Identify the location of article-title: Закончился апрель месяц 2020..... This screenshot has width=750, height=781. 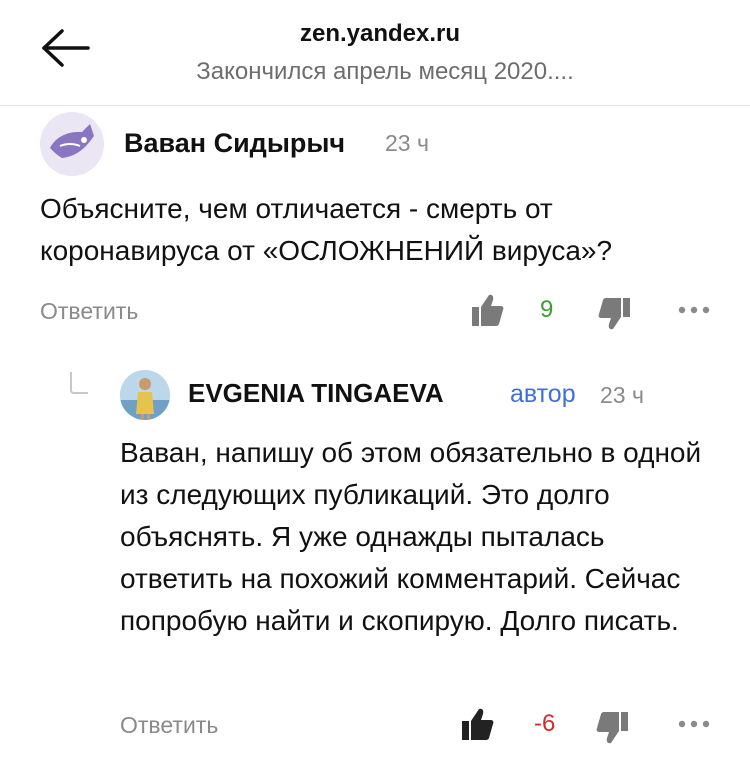
(385, 71).